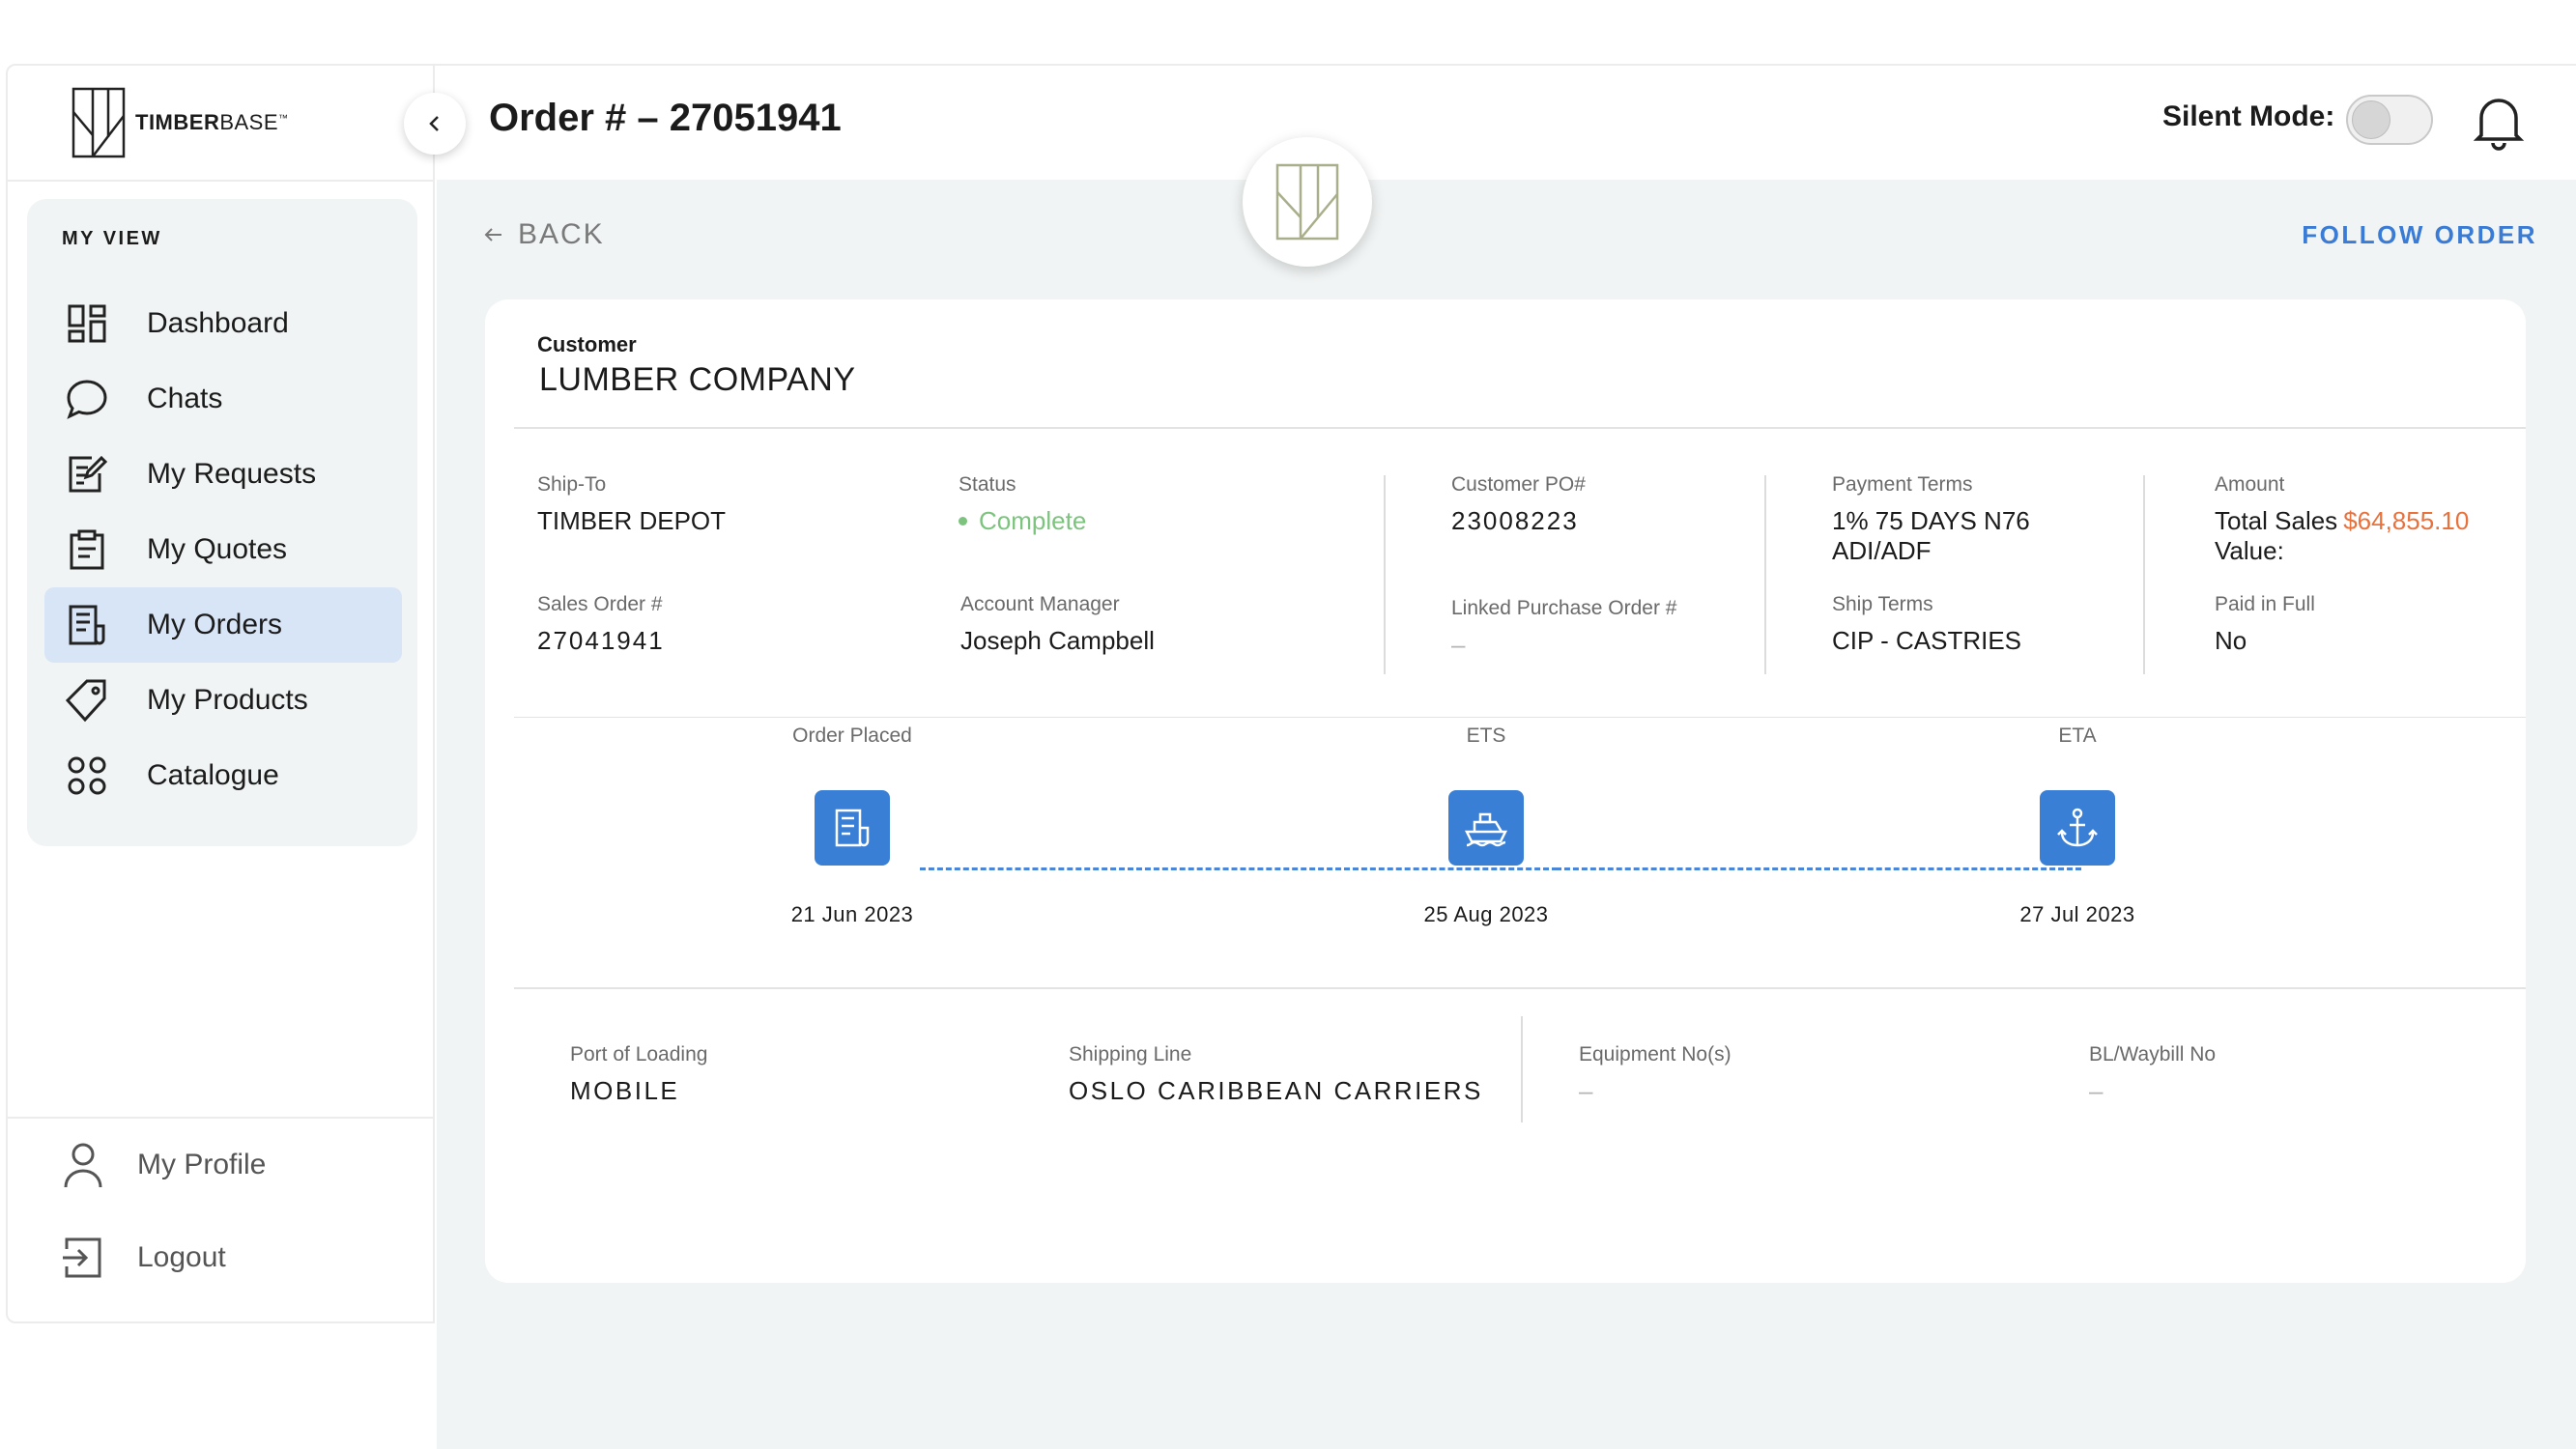 The height and width of the screenshot is (1449, 2576). What do you see at coordinates (1656, 1074) in the screenshot?
I see `equipment-field: Equipment No(s) –` at bounding box center [1656, 1074].